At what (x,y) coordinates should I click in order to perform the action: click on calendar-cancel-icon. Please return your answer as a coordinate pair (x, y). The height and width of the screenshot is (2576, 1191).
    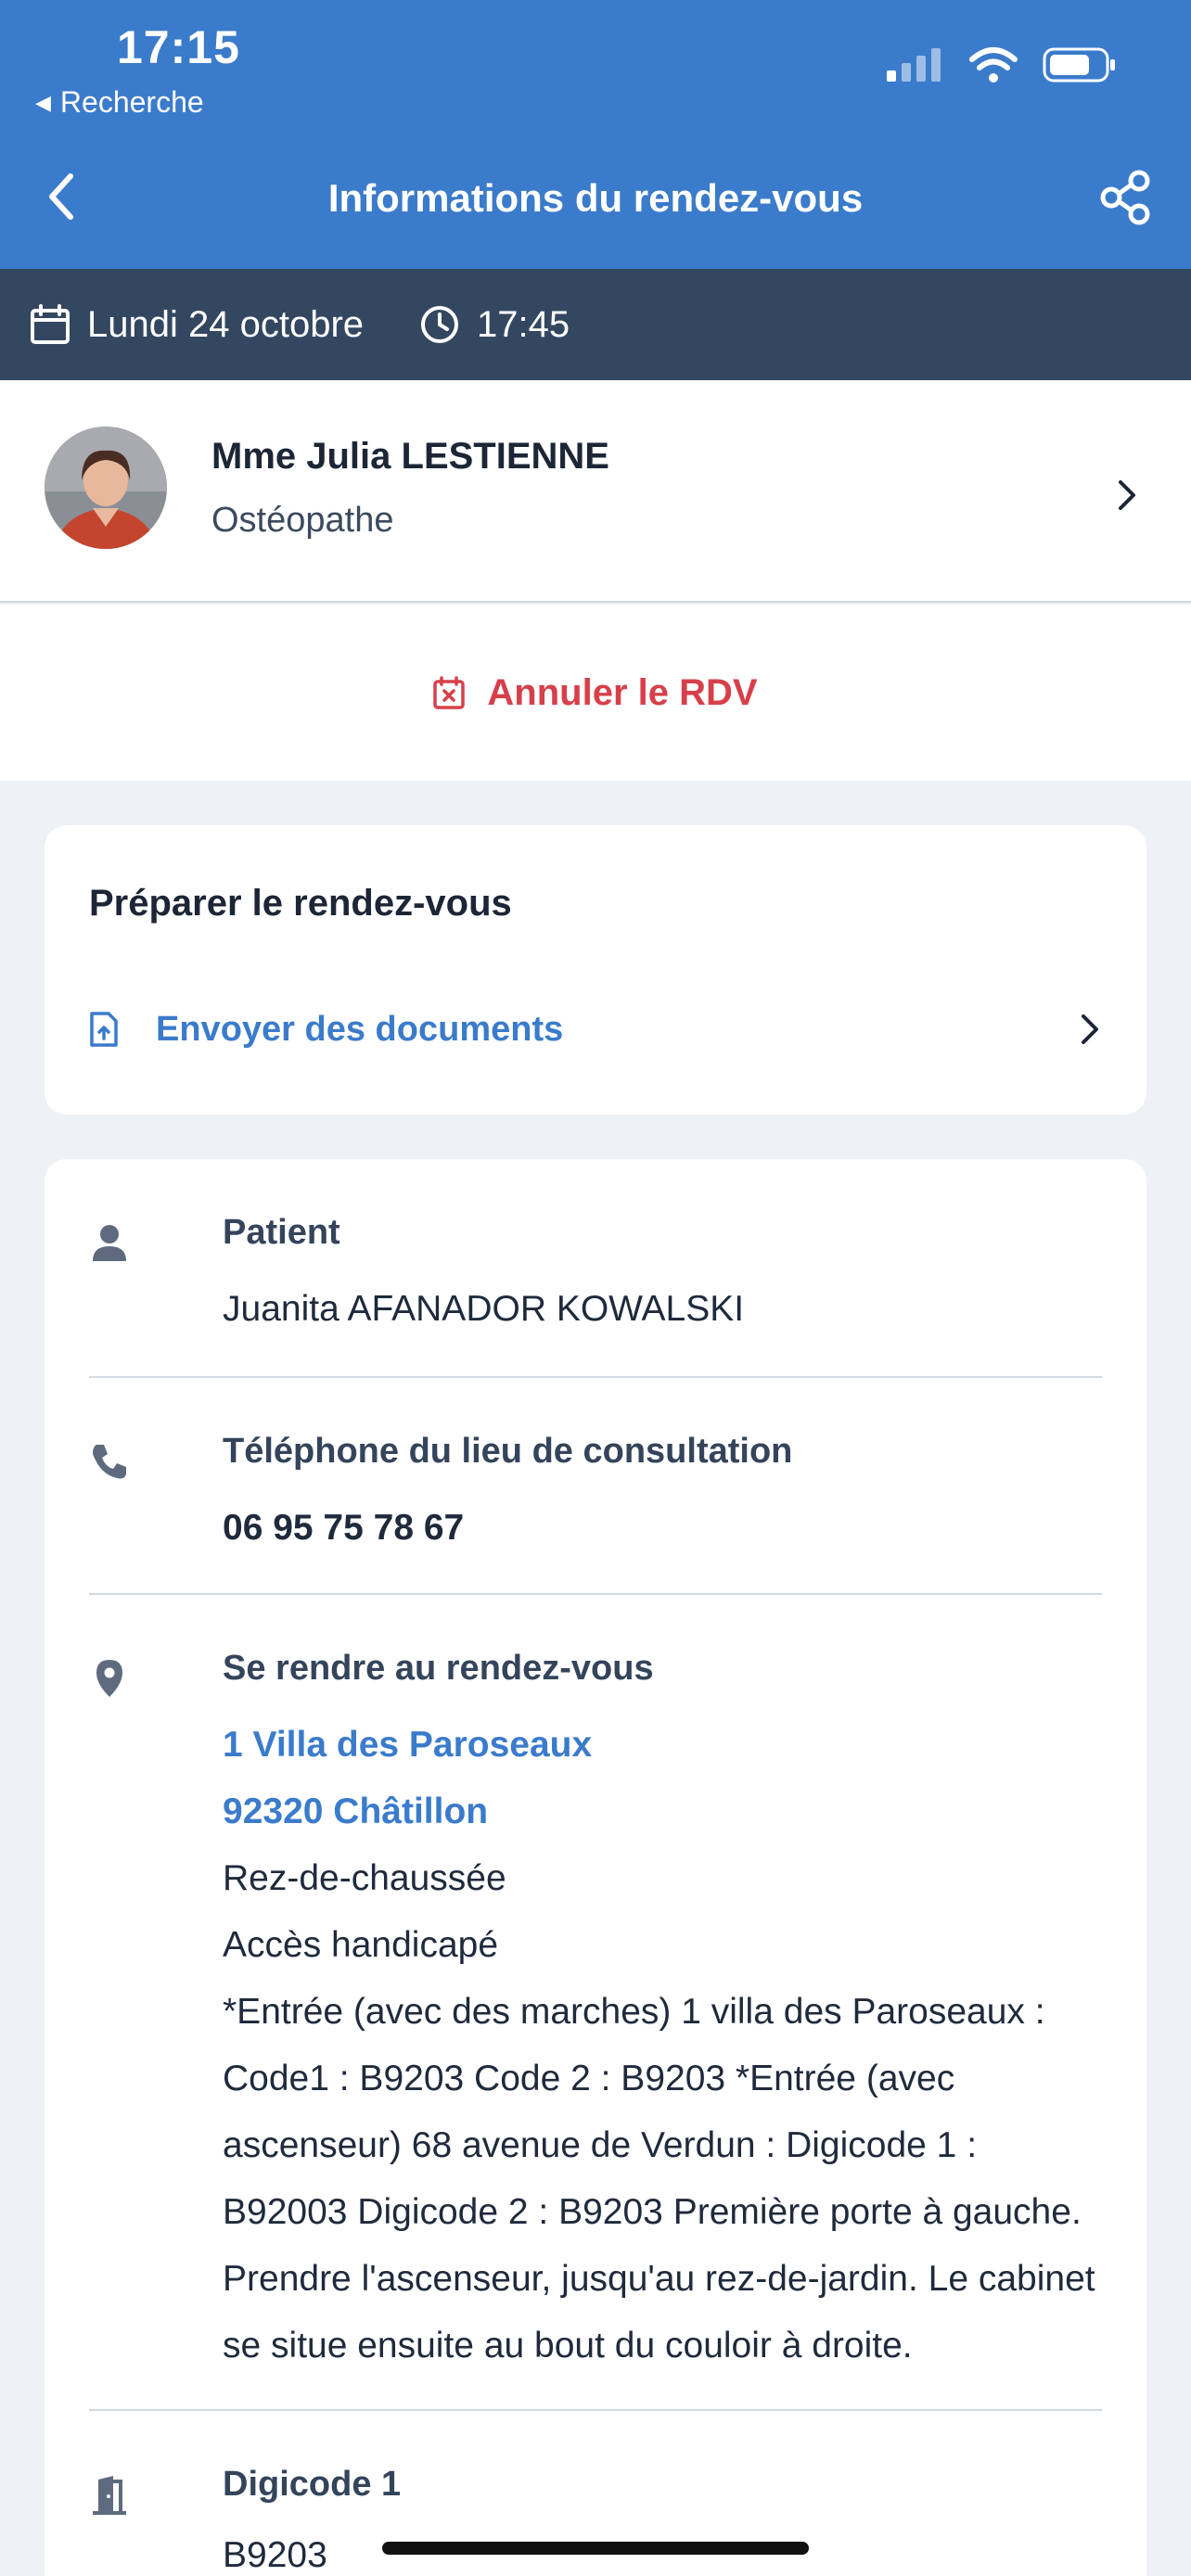
    Looking at the image, I should click on (450, 692).